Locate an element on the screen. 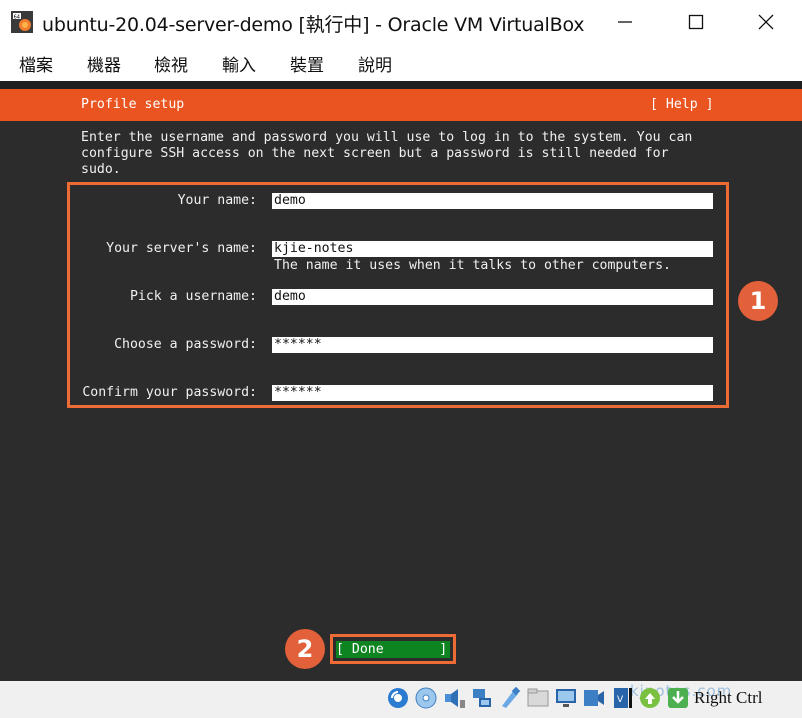 This screenshot has height=718, width=802. recording-icon is located at coordinates (594, 698).